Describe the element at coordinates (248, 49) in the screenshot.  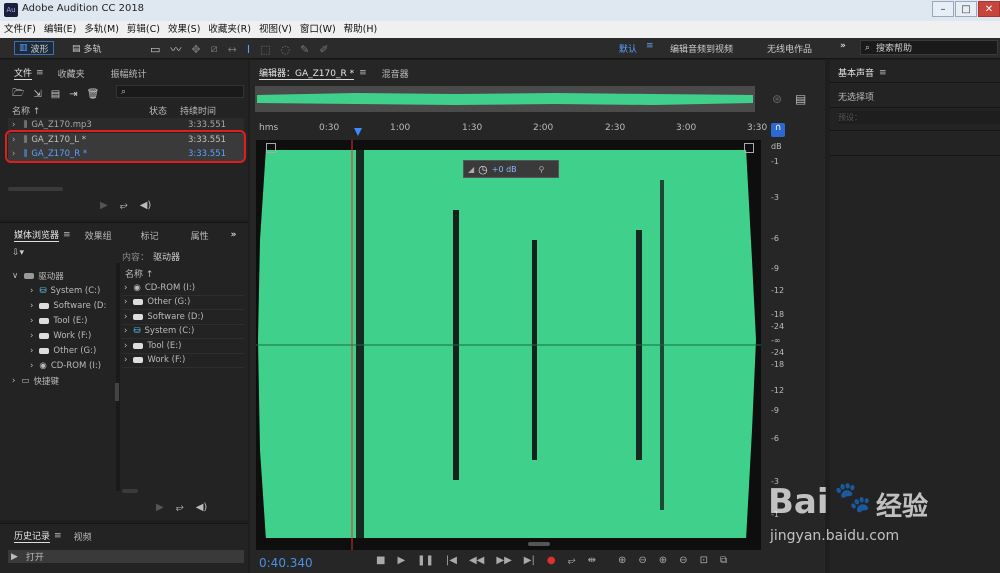
I see `time-selection-tool-icon: I` at that location.